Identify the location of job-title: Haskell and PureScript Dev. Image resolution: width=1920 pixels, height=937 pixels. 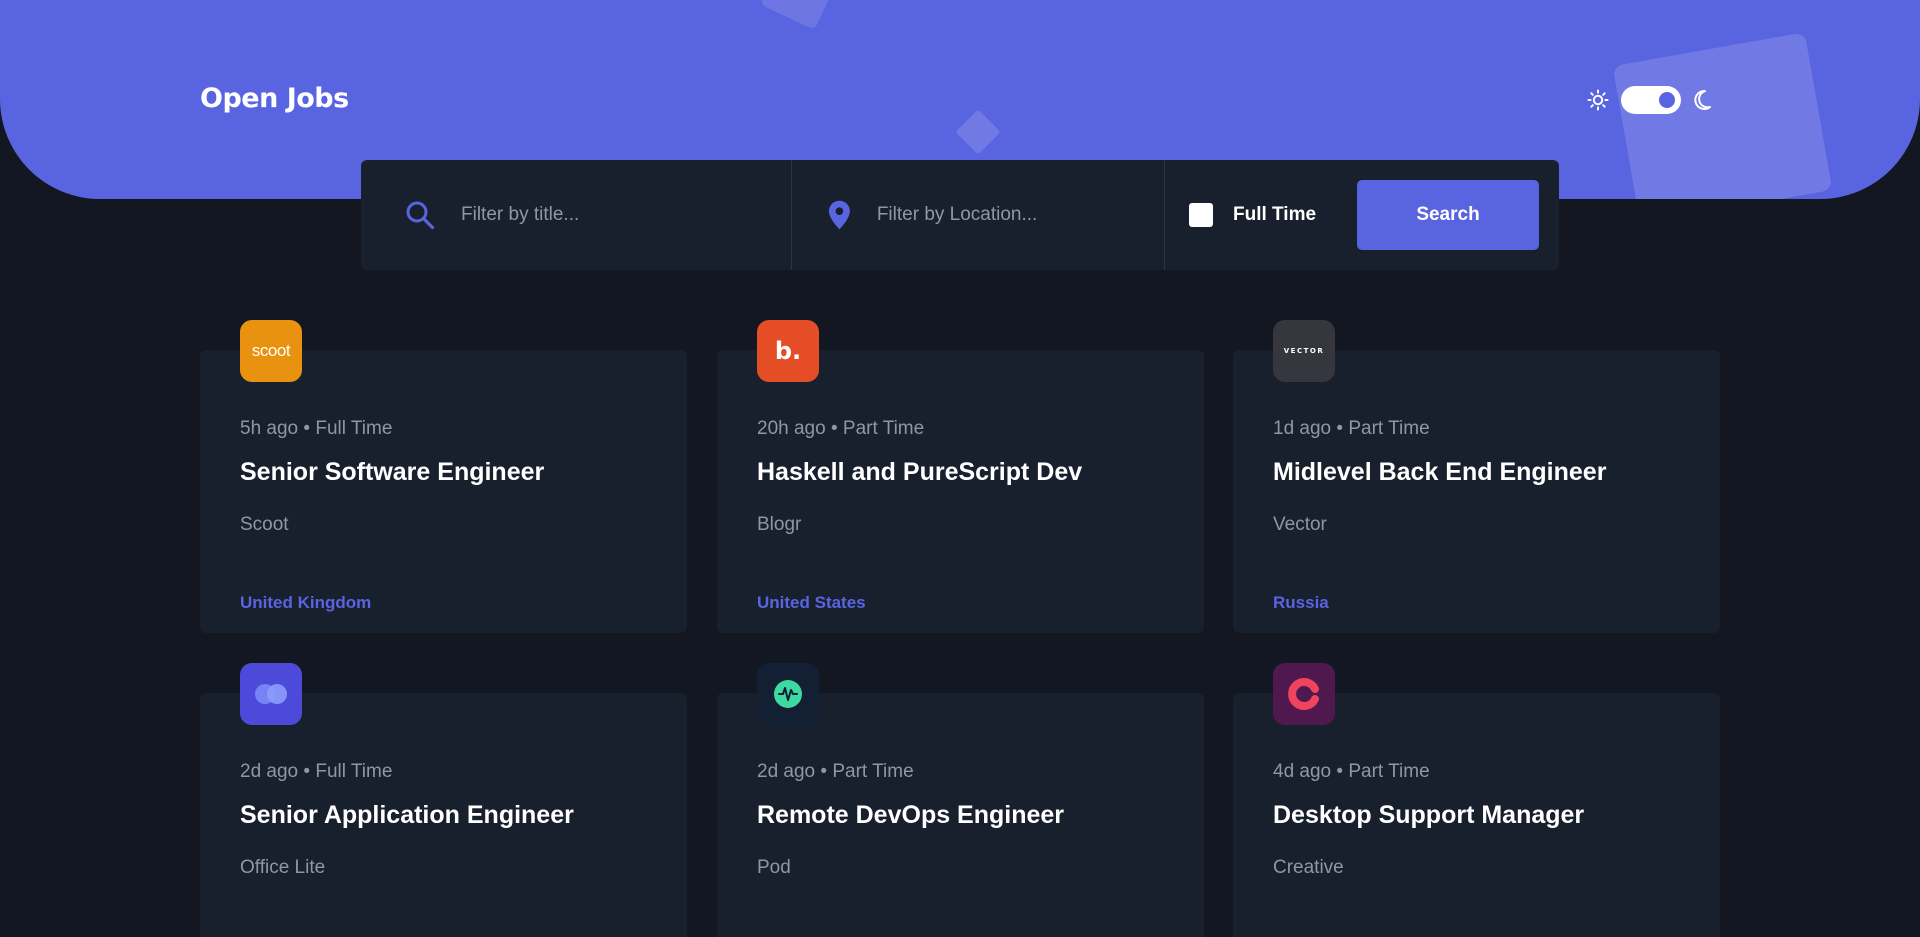
(919, 472).